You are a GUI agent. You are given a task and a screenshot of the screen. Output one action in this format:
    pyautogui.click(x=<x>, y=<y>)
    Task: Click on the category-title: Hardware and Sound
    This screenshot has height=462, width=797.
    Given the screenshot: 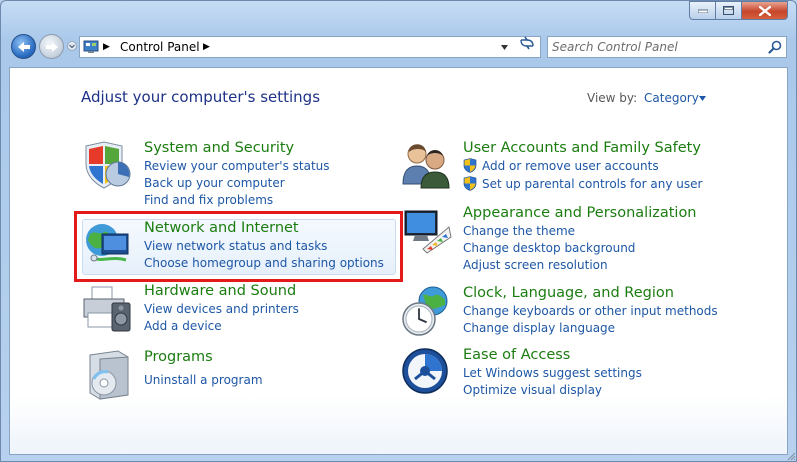 What is the action you would take?
    pyautogui.click(x=220, y=291)
    